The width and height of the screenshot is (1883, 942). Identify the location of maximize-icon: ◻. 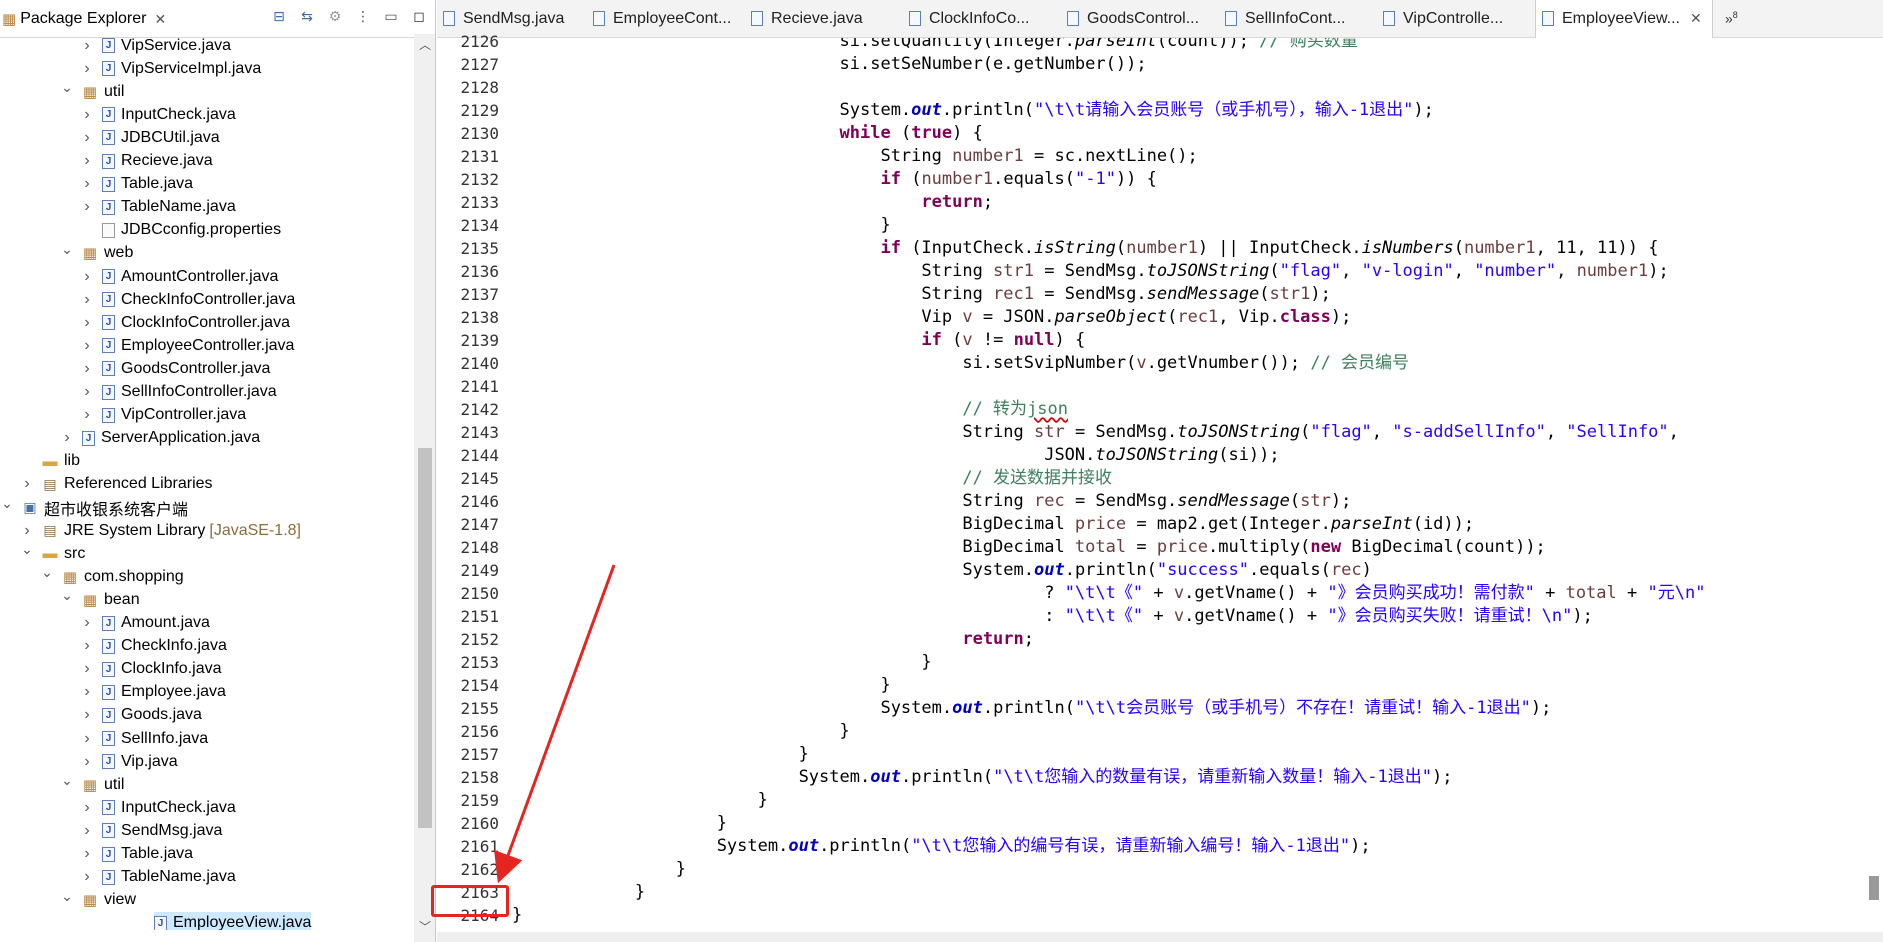
(419, 16).